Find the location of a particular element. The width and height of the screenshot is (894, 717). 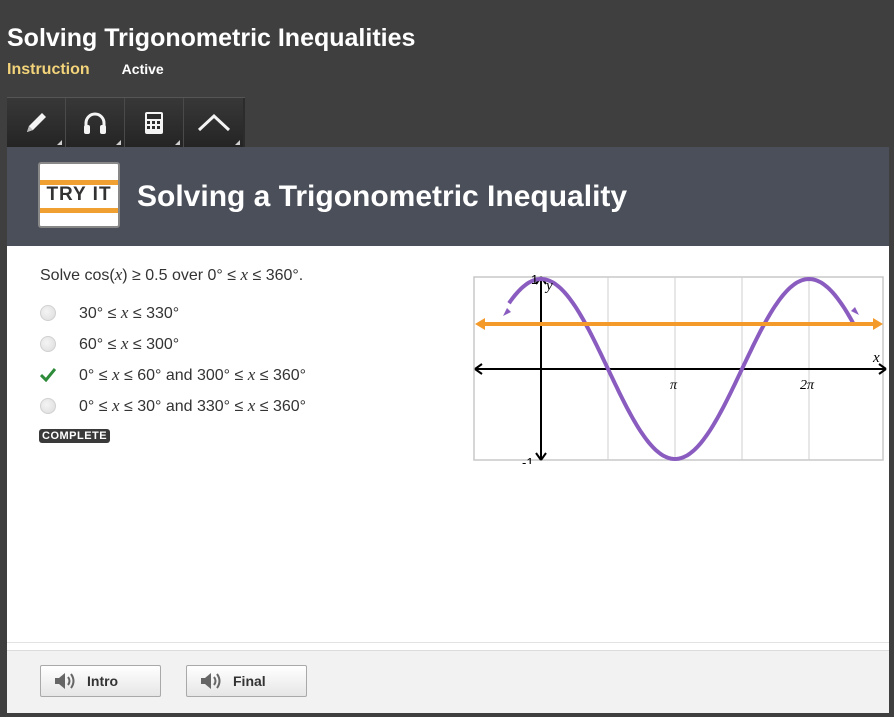

page-title: Solving Trigonometric Inequalities is located at coordinates (211, 38).